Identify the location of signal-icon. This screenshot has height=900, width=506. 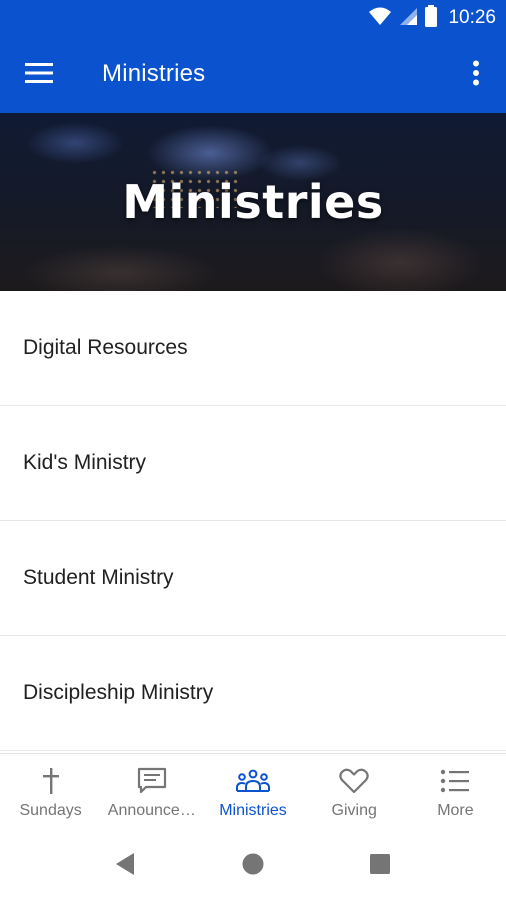
(408, 18).